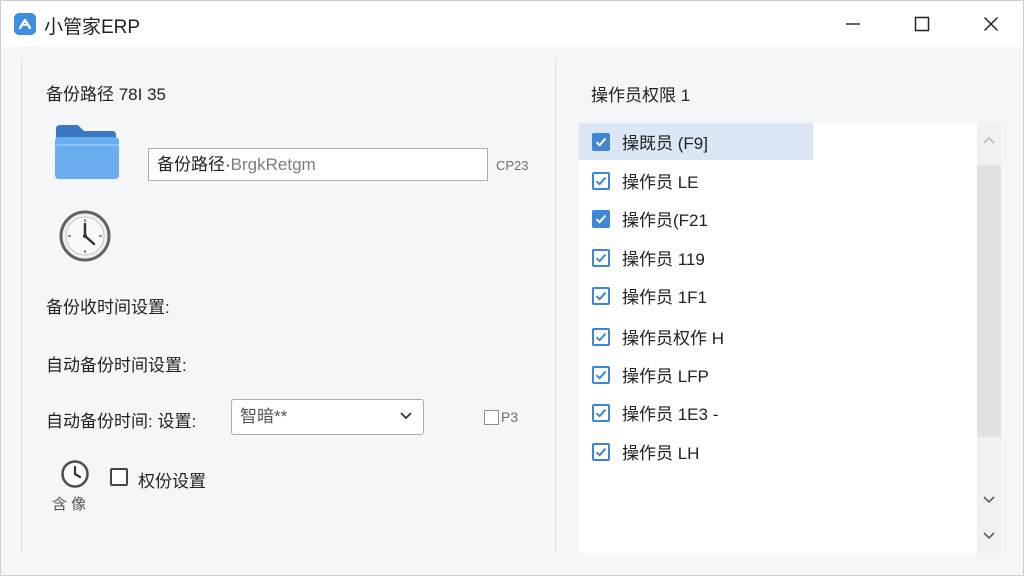  I want to click on list-scrollbar, so click(989, 338).